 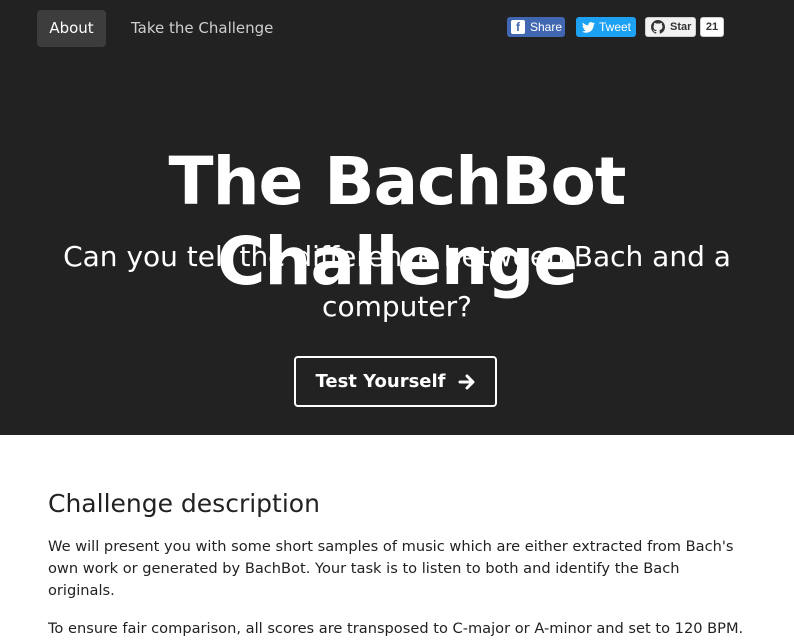 I want to click on github-star-button: Star, so click(x=670, y=27).